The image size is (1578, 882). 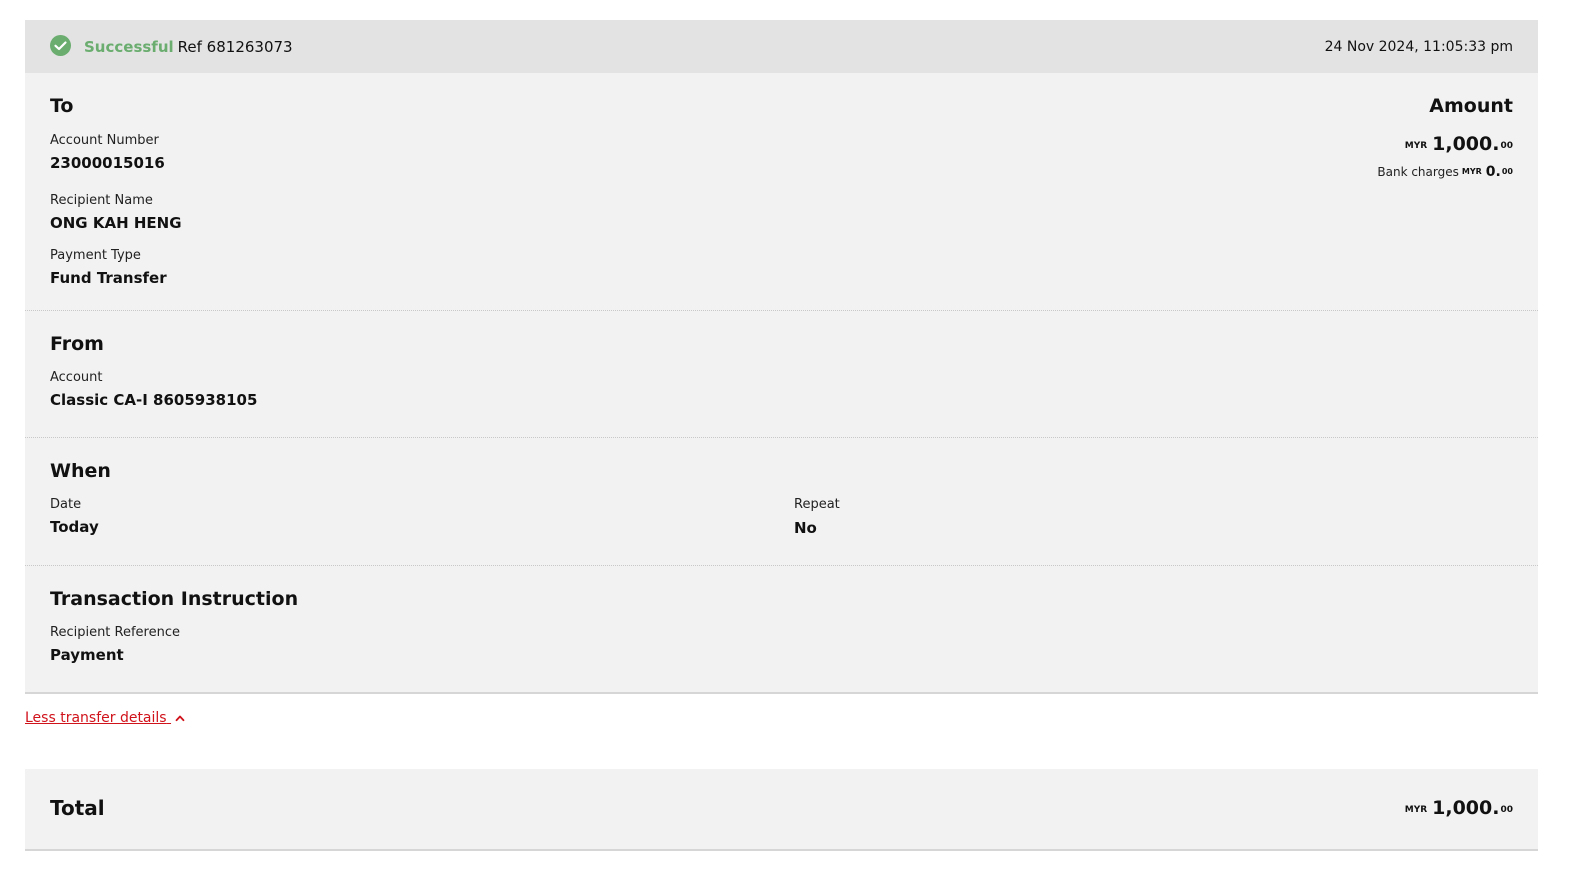 What do you see at coordinates (154, 400) in the screenshot?
I see `from-account-value: Classic CA-I 8605938105` at bounding box center [154, 400].